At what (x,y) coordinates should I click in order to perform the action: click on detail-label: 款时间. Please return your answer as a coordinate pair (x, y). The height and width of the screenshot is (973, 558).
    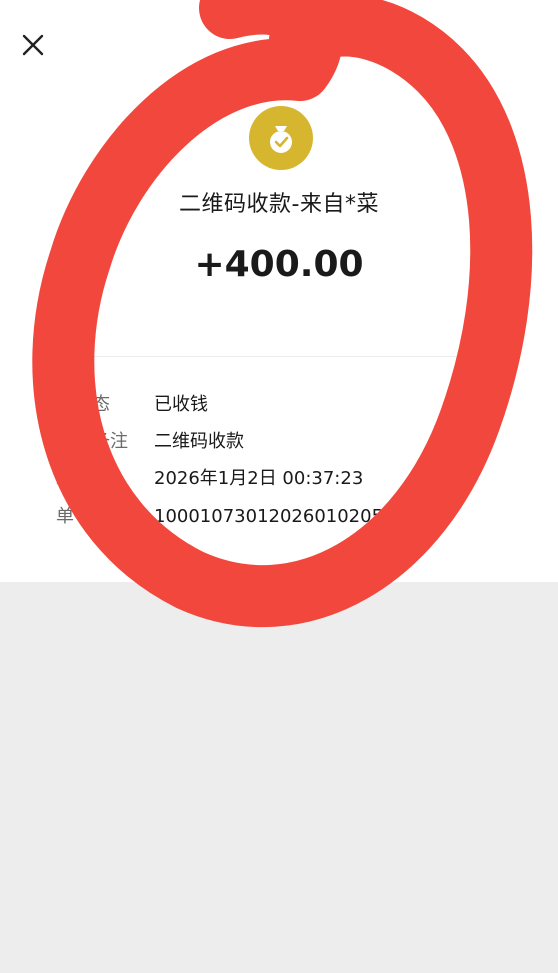
    Looking at the image, I should click on (83, 478).